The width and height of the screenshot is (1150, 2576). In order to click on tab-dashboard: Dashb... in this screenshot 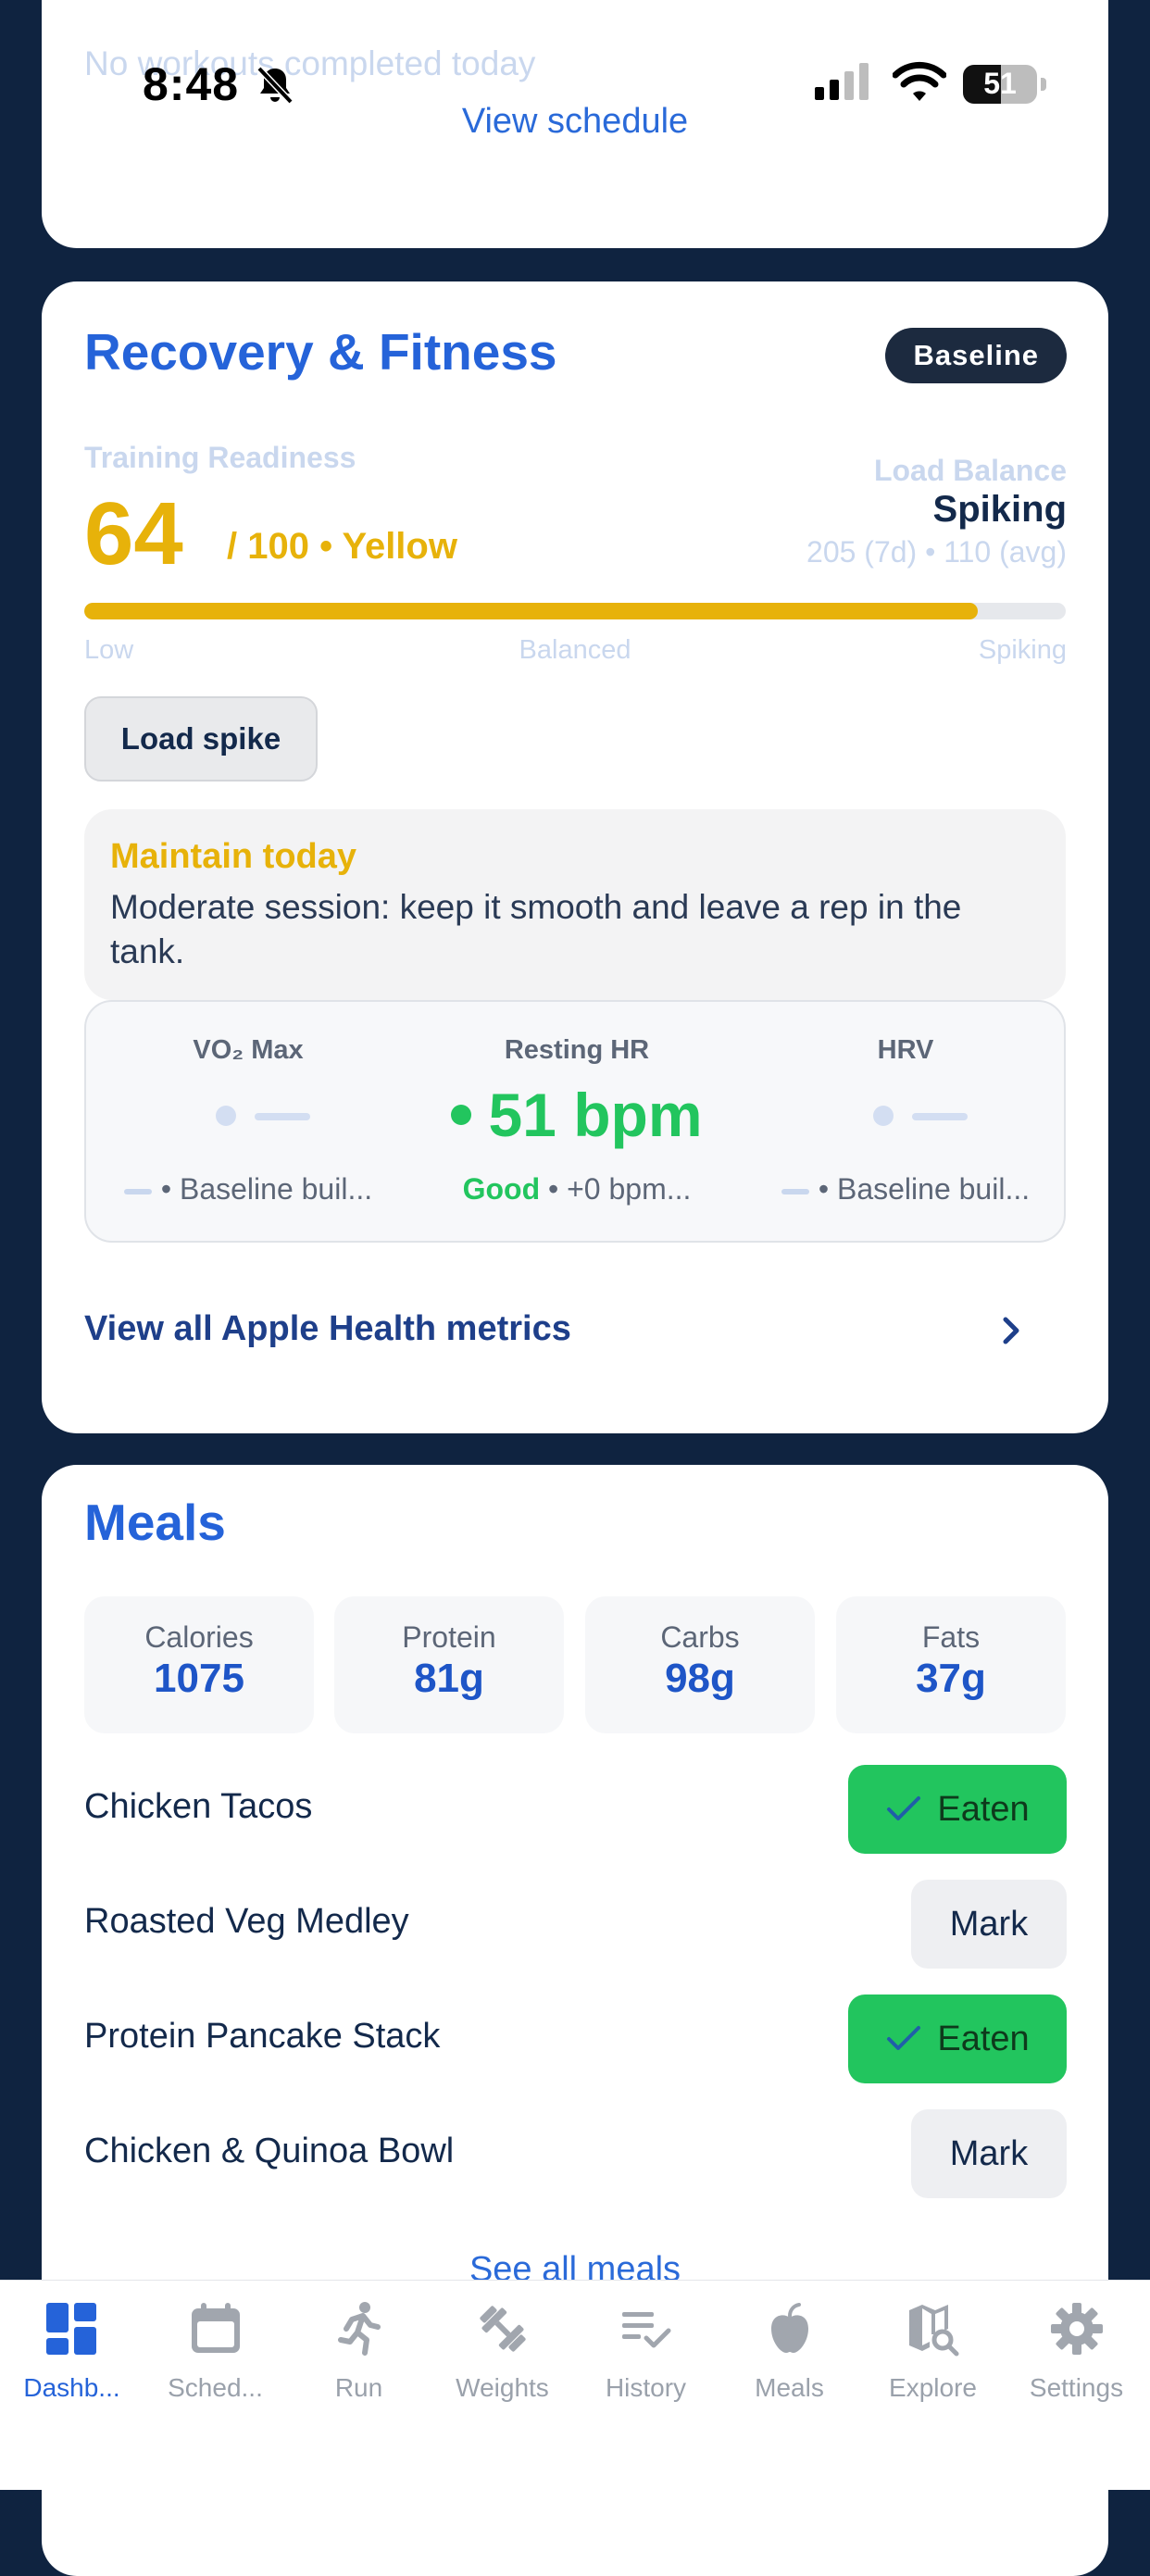, I will do `click(72, 2350)`.